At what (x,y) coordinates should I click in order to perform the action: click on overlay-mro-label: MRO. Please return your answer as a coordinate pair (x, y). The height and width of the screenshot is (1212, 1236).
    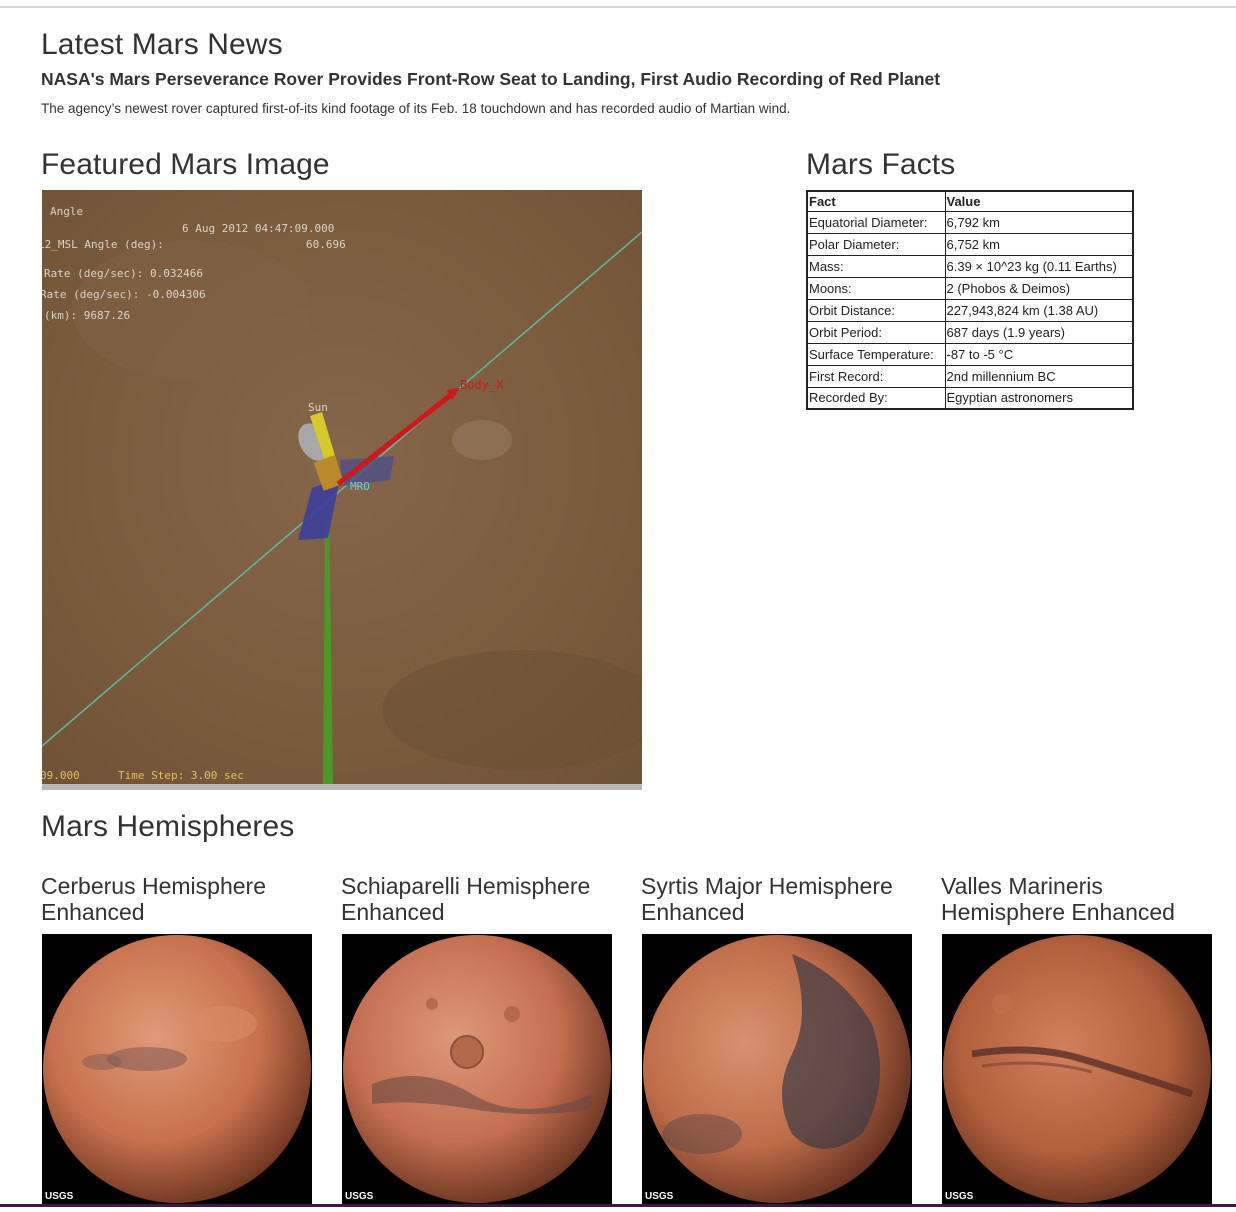
    Looking at the image, I should click on (360, 486).